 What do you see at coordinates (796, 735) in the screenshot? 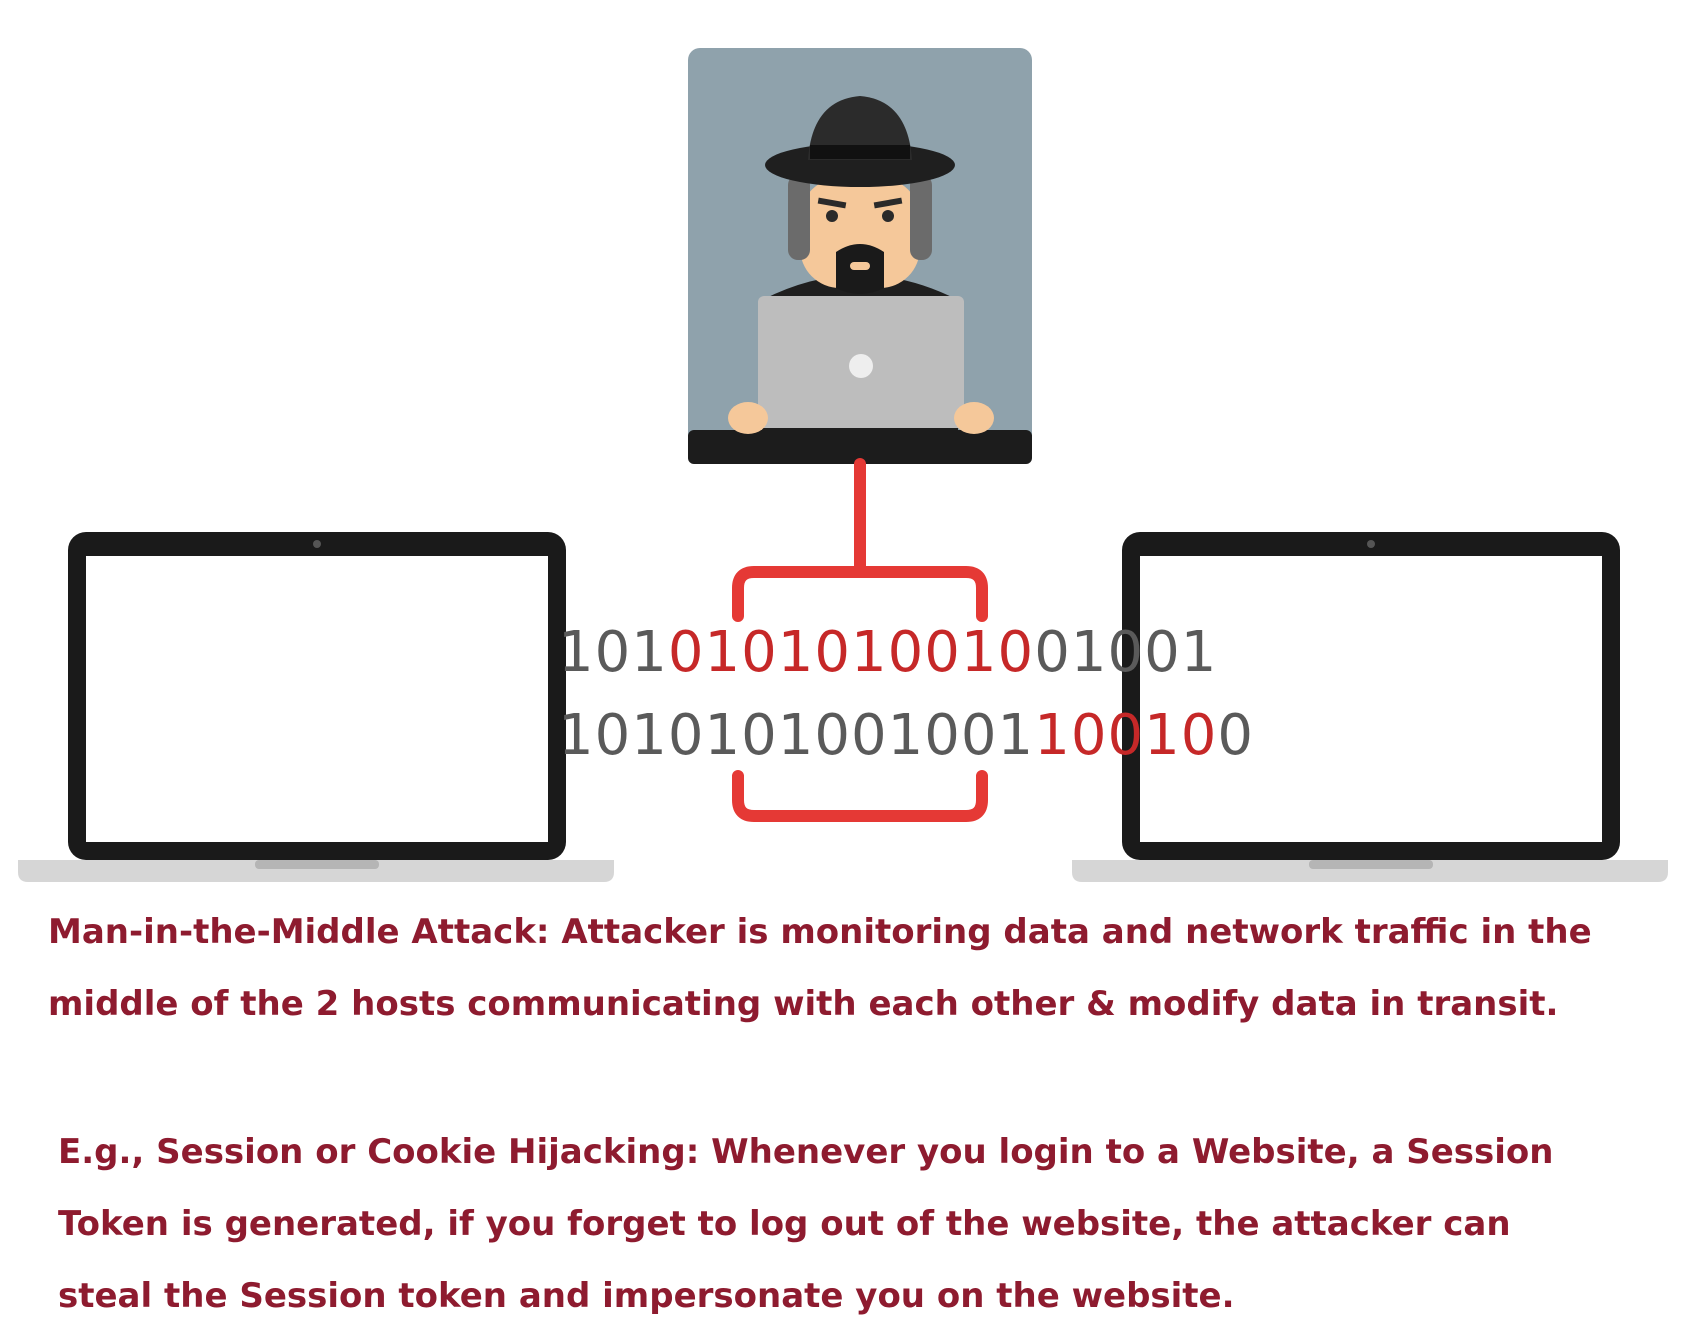
I see `binary-bottom-start: 1010101001001` at bounding box center [796, 735].